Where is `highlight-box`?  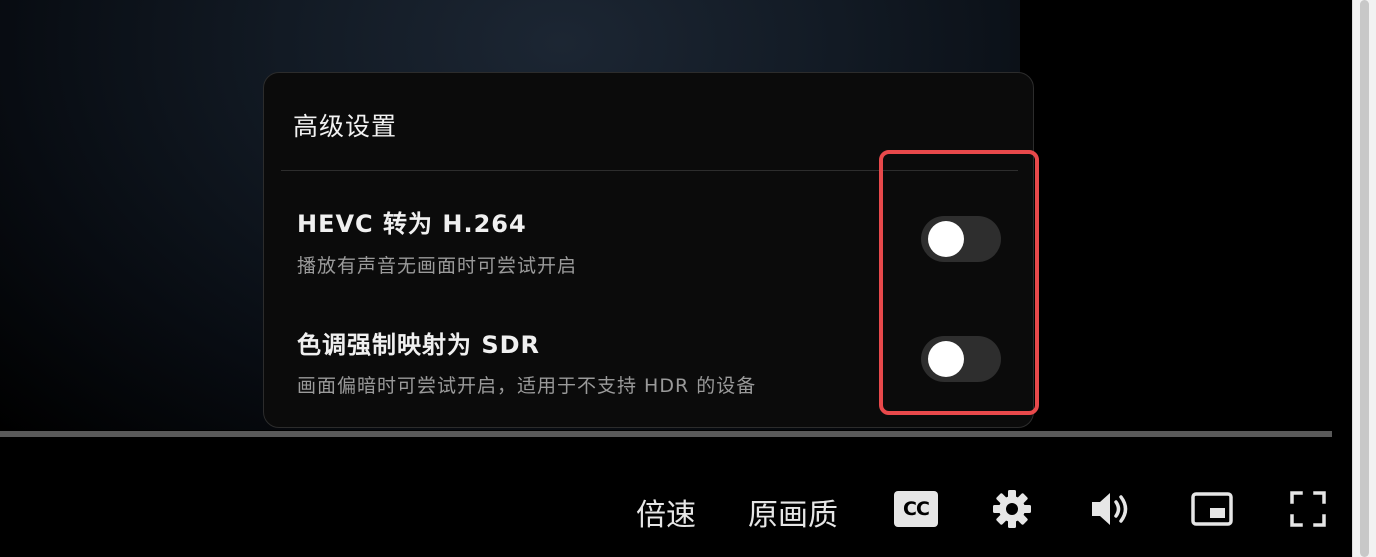
highlight-box is located at coordinates (959, 282).